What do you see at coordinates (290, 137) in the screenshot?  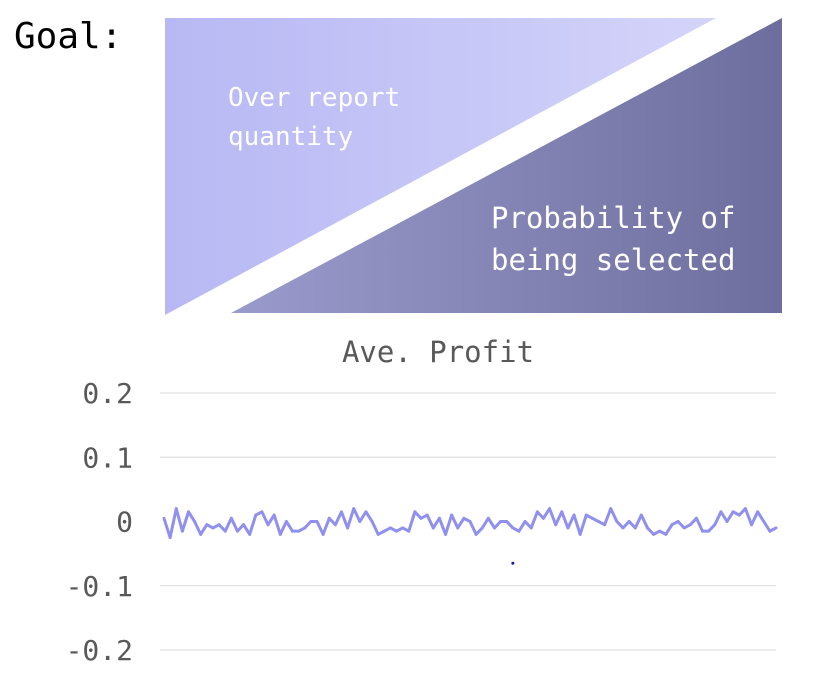 I see `over-report-label-line2: quantity` at bounding box center [290, 137].